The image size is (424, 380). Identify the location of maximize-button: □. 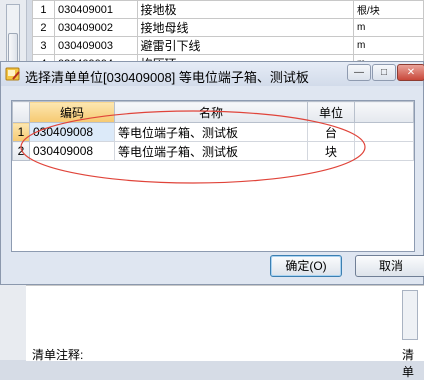
(384, 72).